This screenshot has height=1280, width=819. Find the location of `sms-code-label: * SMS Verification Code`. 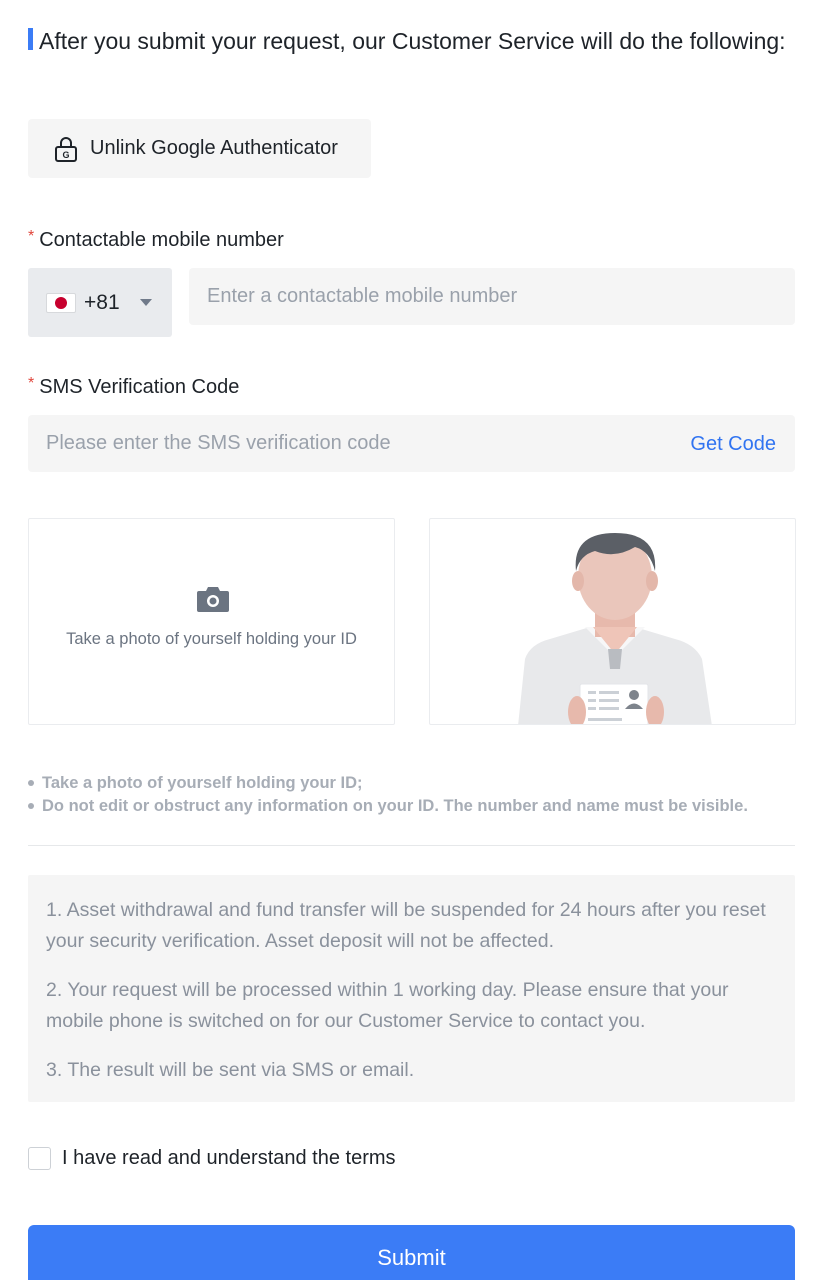

sms-code-label: * SMS Verification Code is located at coordinates (134, 387).